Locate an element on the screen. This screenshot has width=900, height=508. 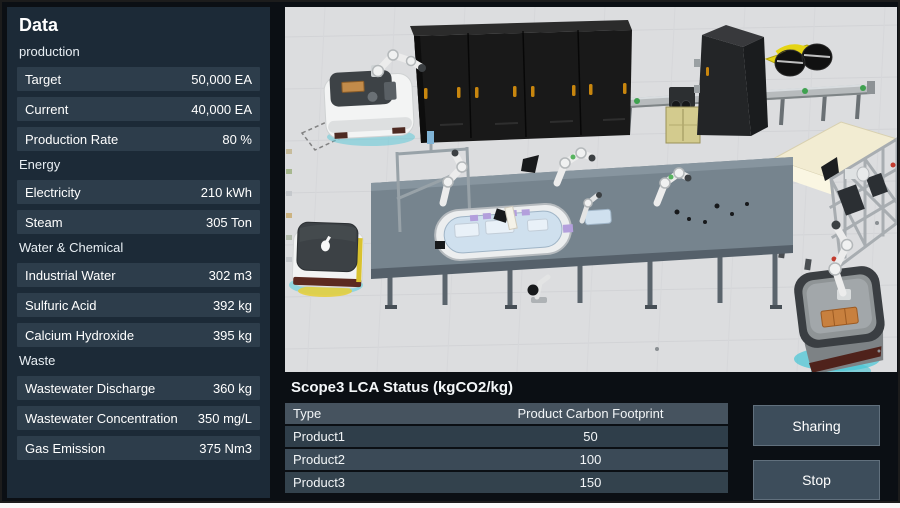
metric-row-wastewater-discharge: Wastewater Discharge 360 kg is located at coordinates (138, 388).